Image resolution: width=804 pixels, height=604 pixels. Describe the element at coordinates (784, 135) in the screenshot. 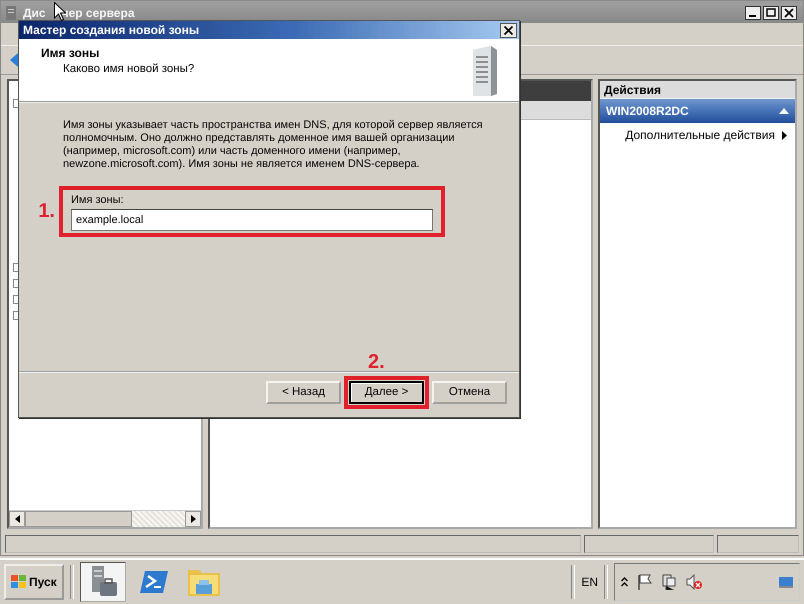

I see `submenu-arrow-icon` at that location.